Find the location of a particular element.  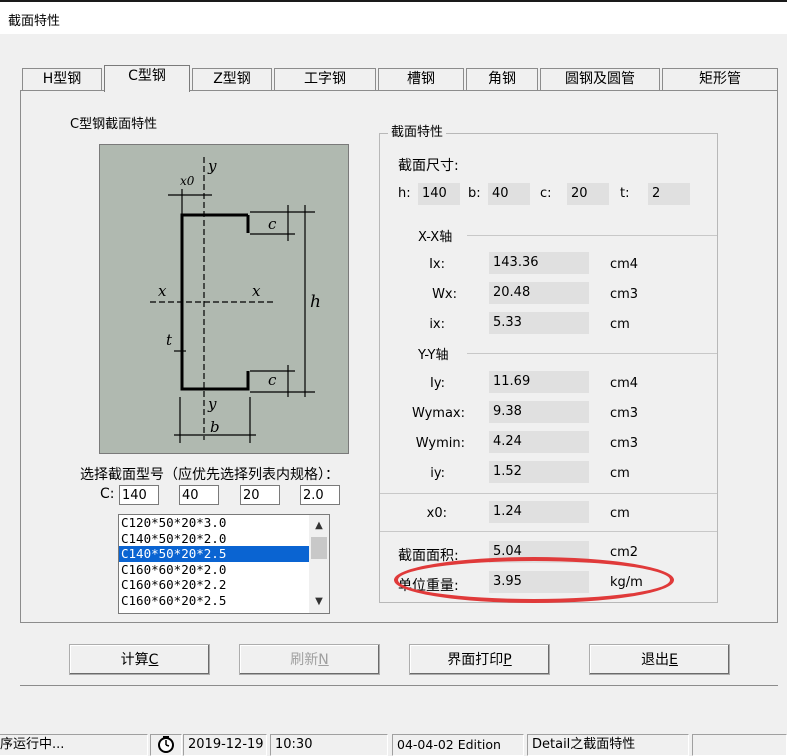

status-module: Detail之截面特性 is located at coordinates (608, 745).